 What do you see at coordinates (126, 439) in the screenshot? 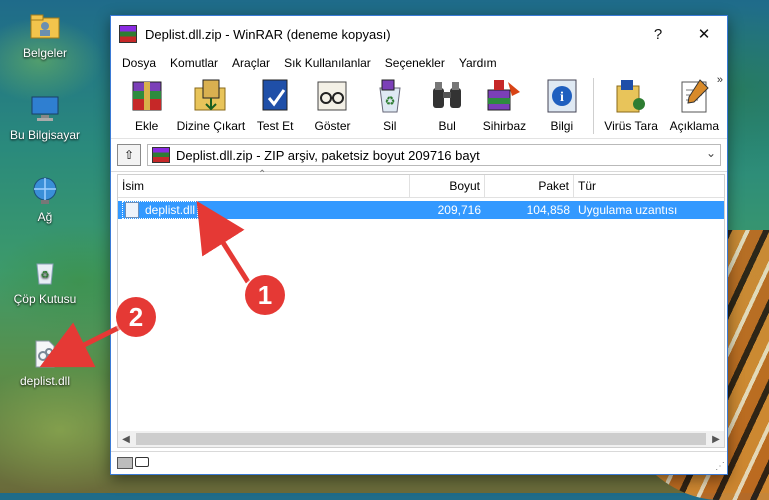
I see `scroll-left-icon: ◀` at bounding box center [126, 439].